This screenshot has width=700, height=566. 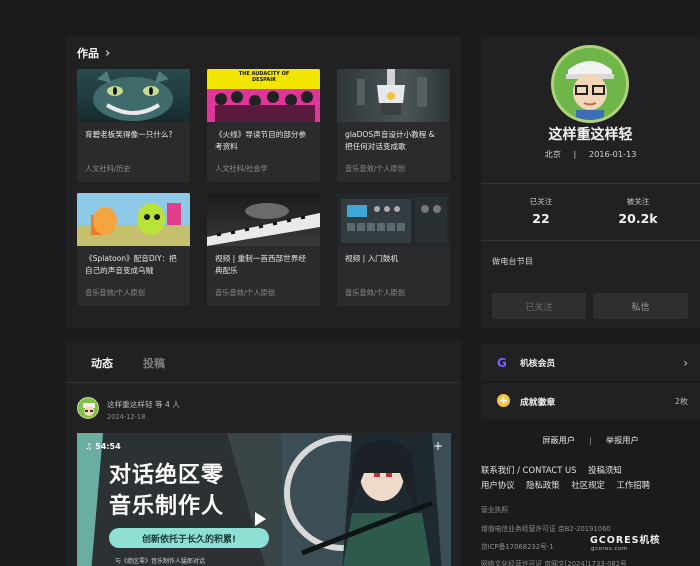 I want to click on report-user-link: 举报用户, so click(x=622, y=440).